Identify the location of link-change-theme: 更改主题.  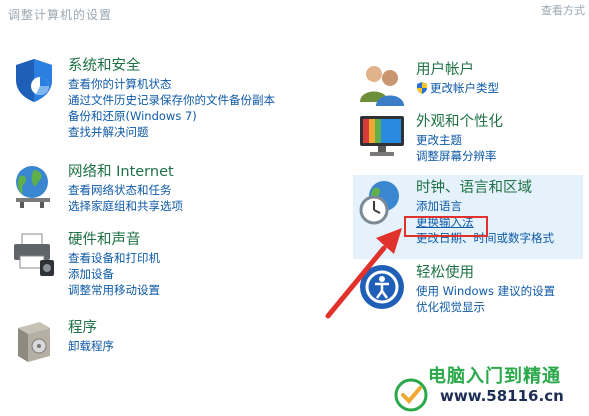
(459, 140).